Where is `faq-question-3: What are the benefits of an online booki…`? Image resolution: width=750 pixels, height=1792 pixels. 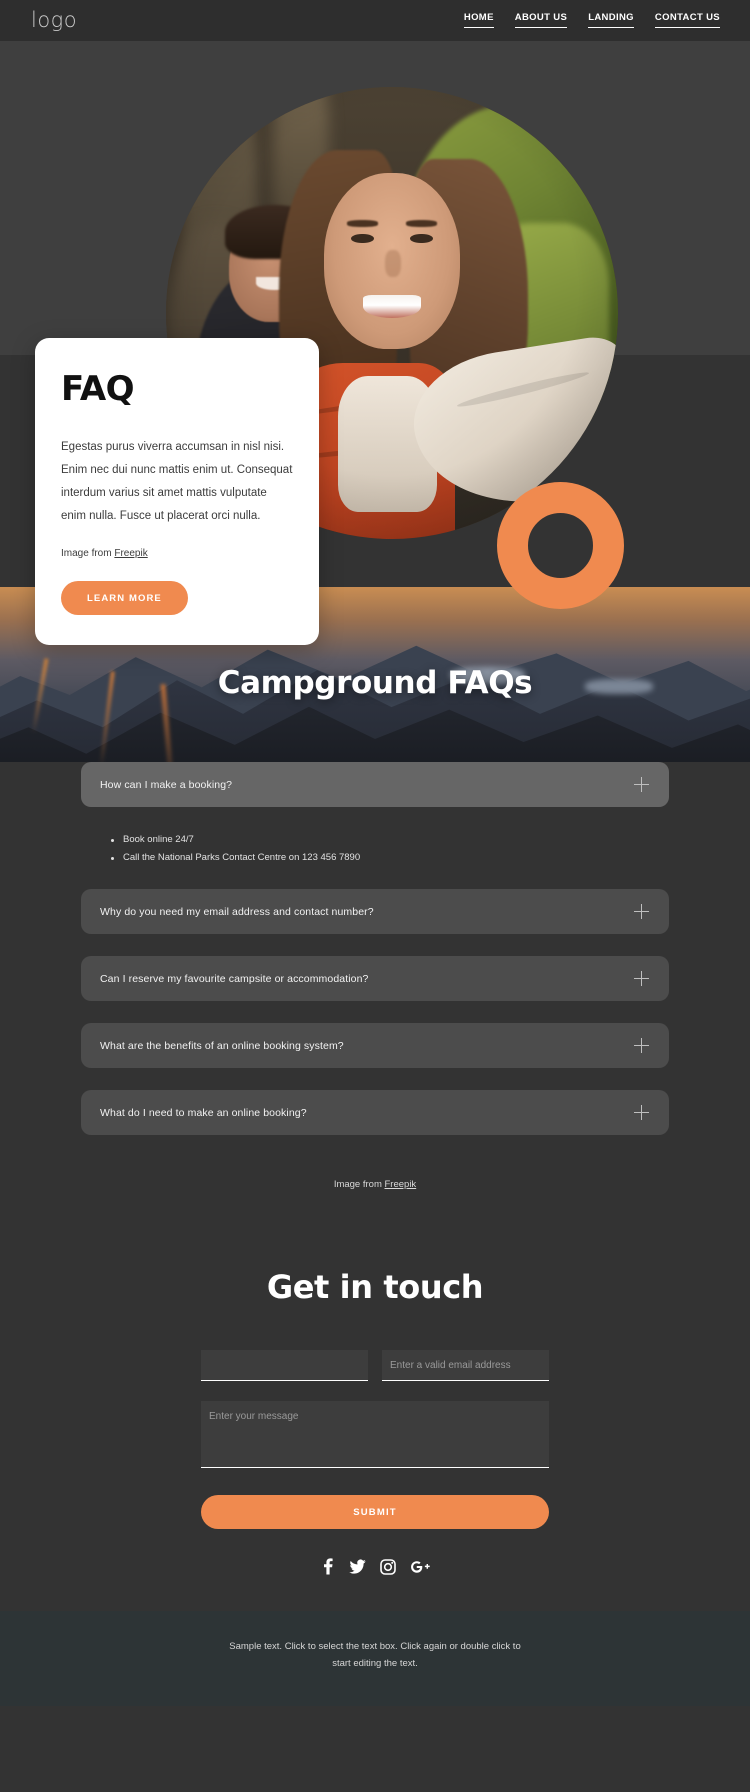 faq-question-3: What are the benefits of an online booki… is located at coordinates (222, 1045).